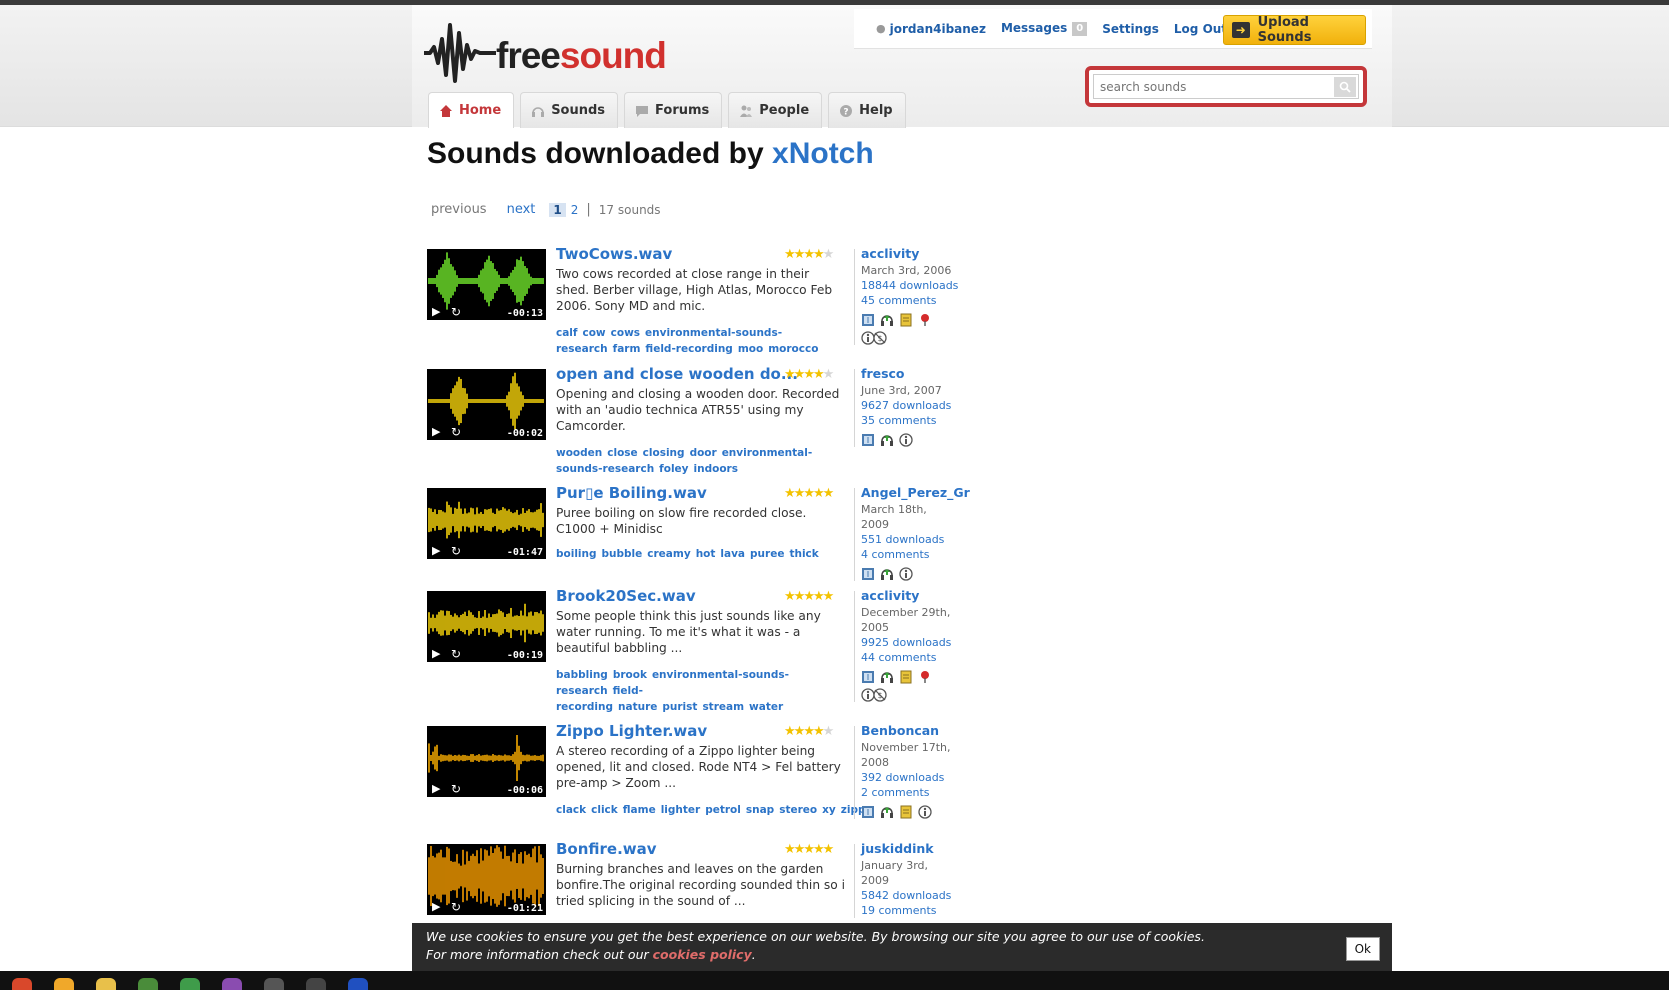  Describe the element at coordinates (938, 29) in the screenshot. I see `username-link: jordan4ibanez` at that location.